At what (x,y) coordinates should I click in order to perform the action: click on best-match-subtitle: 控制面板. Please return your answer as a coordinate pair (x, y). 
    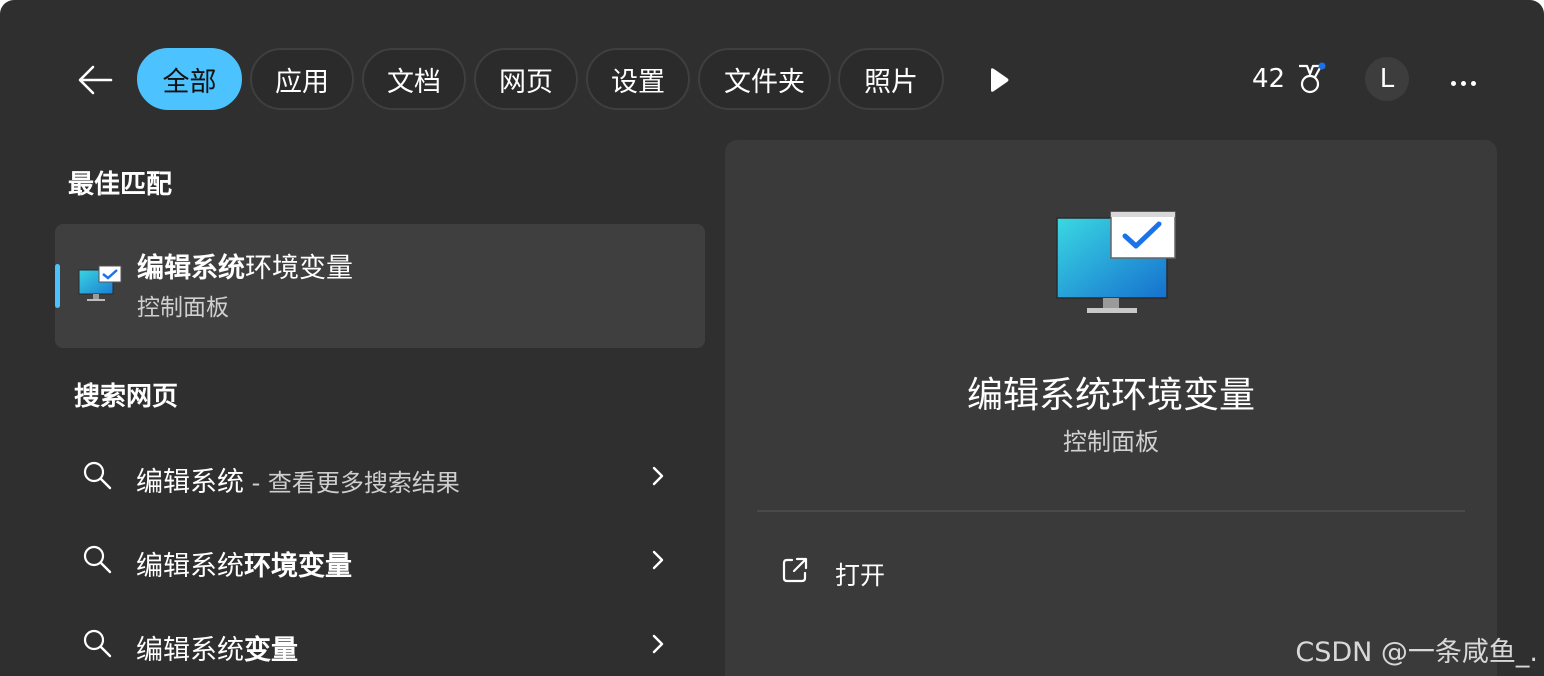
    Looking at the image, I should click on (183, 308).